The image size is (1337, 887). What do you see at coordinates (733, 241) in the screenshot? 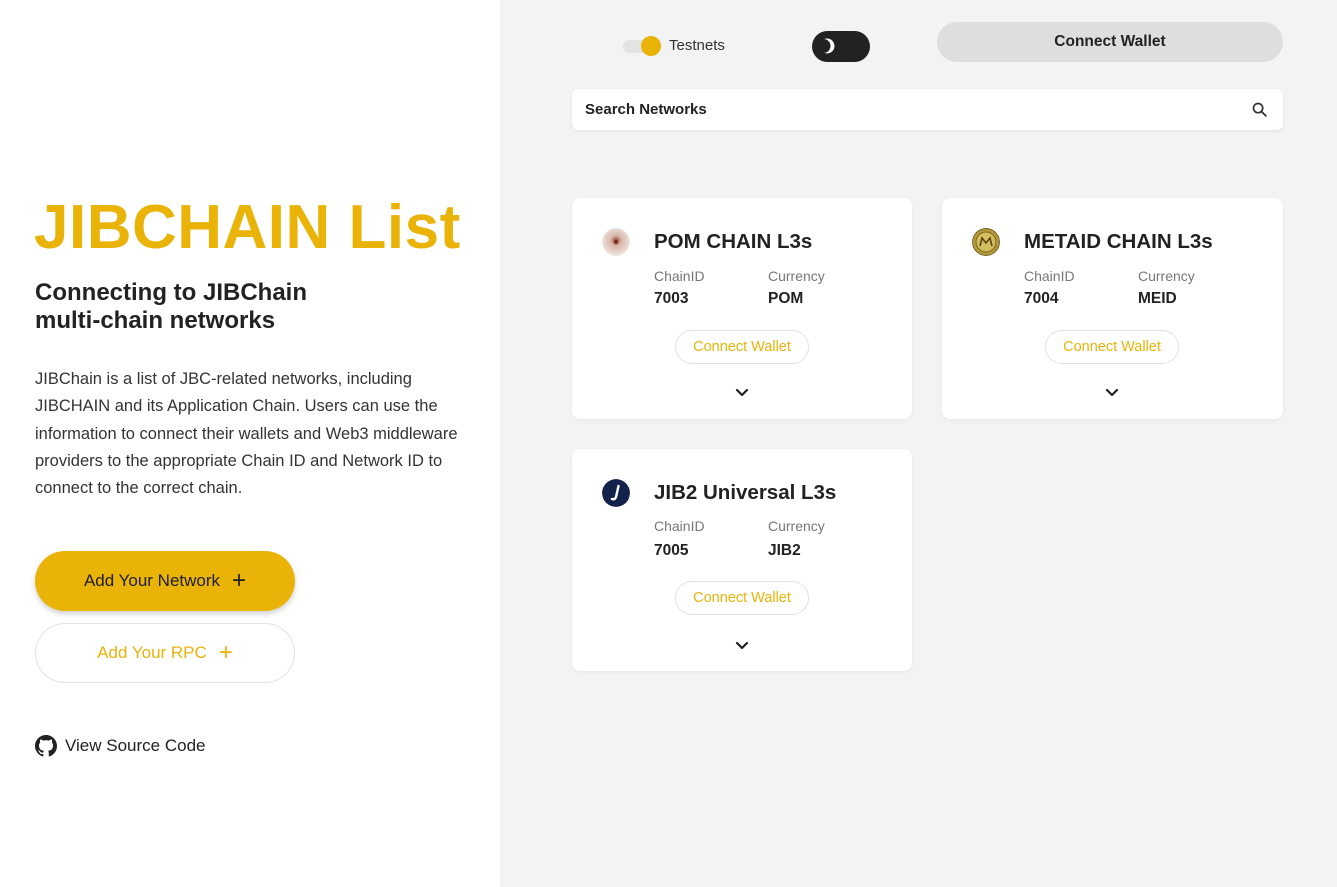
I see `network-name: POM CHAIN L3s` at bounding box center [733, 241].